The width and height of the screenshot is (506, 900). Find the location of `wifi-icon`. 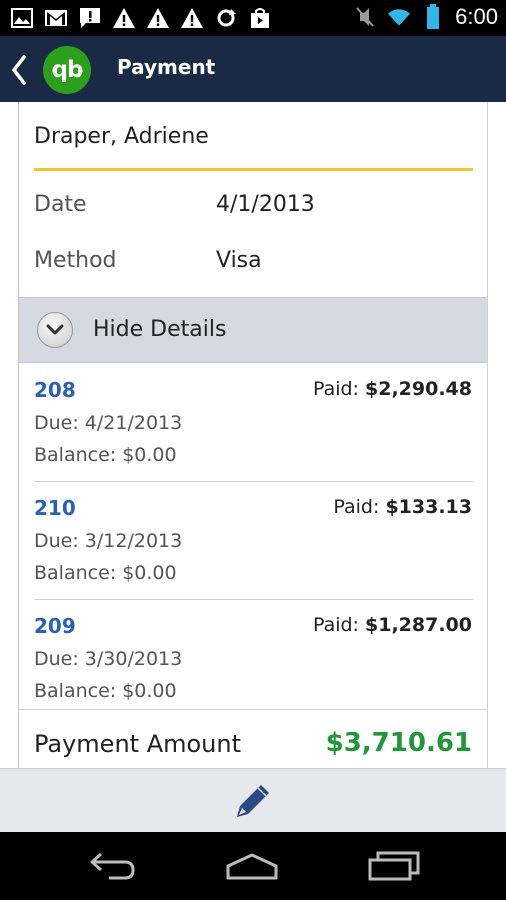

wifi-icon is located at coordinates (399, 17).